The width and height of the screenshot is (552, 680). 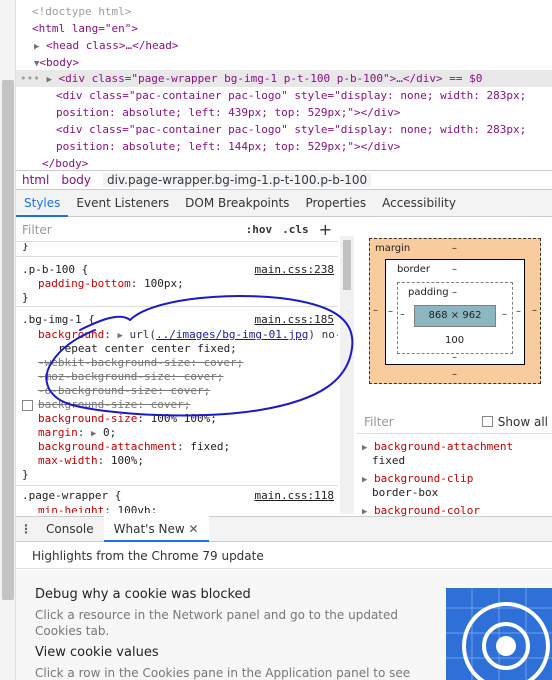 What do you see at coordinates (232, 334) in the screenshot?
I see `bg-image-url: ../images/bg-img-01.jpg` at bounding box center [232, 334].